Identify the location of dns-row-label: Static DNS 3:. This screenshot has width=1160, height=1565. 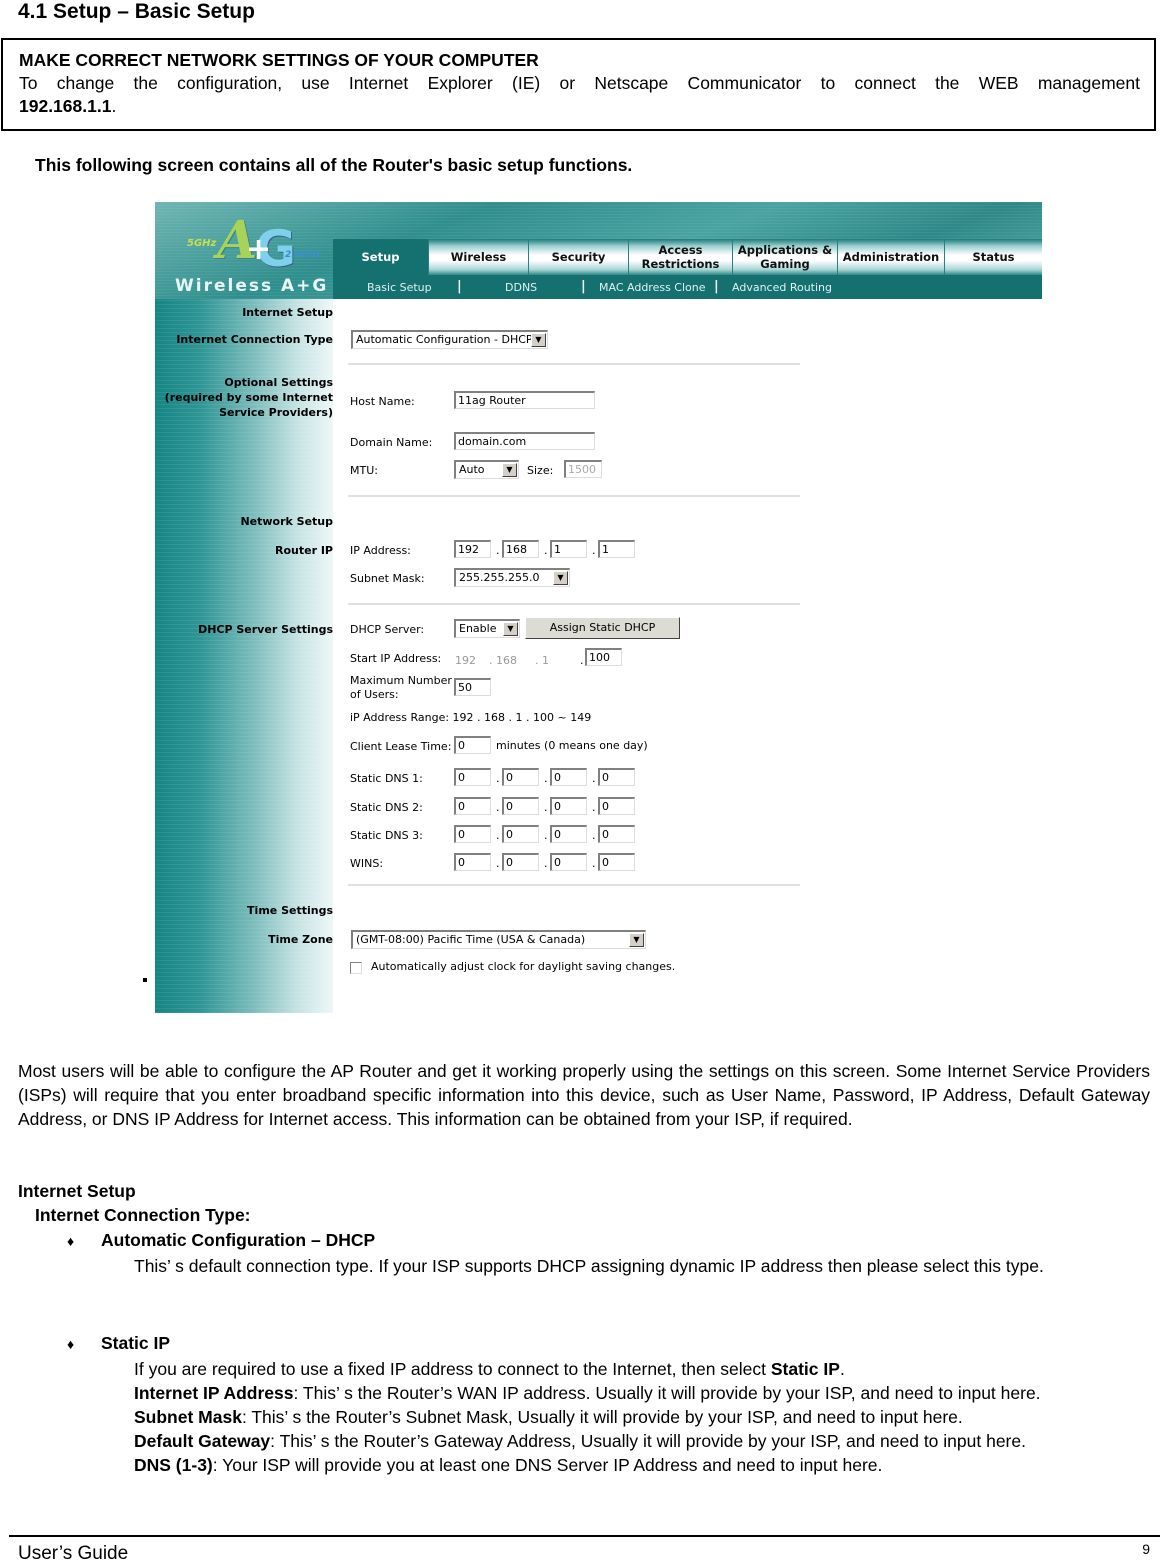
(386, 835).